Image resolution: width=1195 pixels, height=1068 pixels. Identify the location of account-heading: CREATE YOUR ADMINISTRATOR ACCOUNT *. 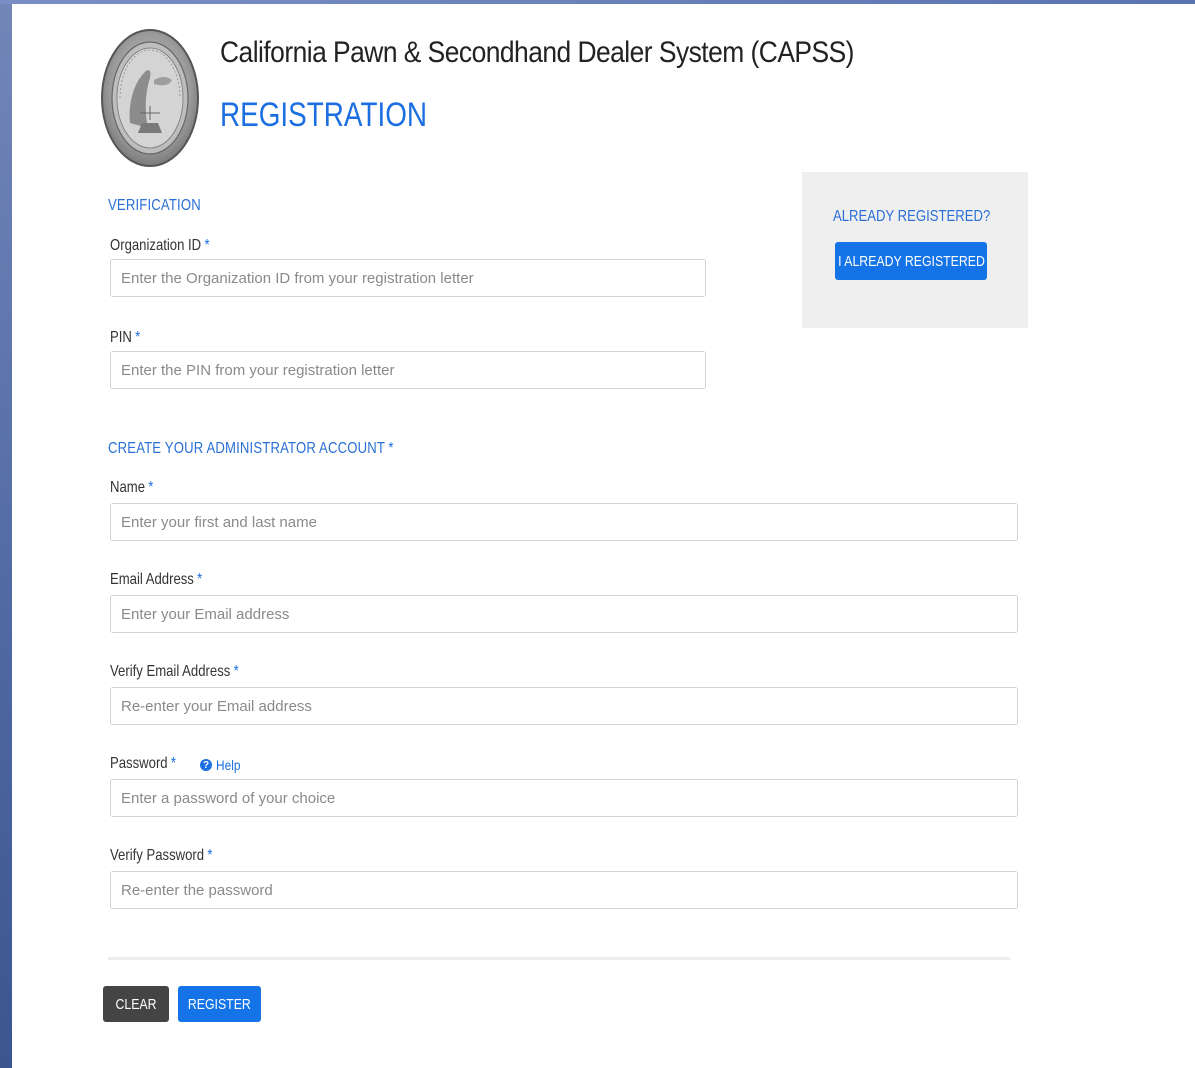
(251, 448).